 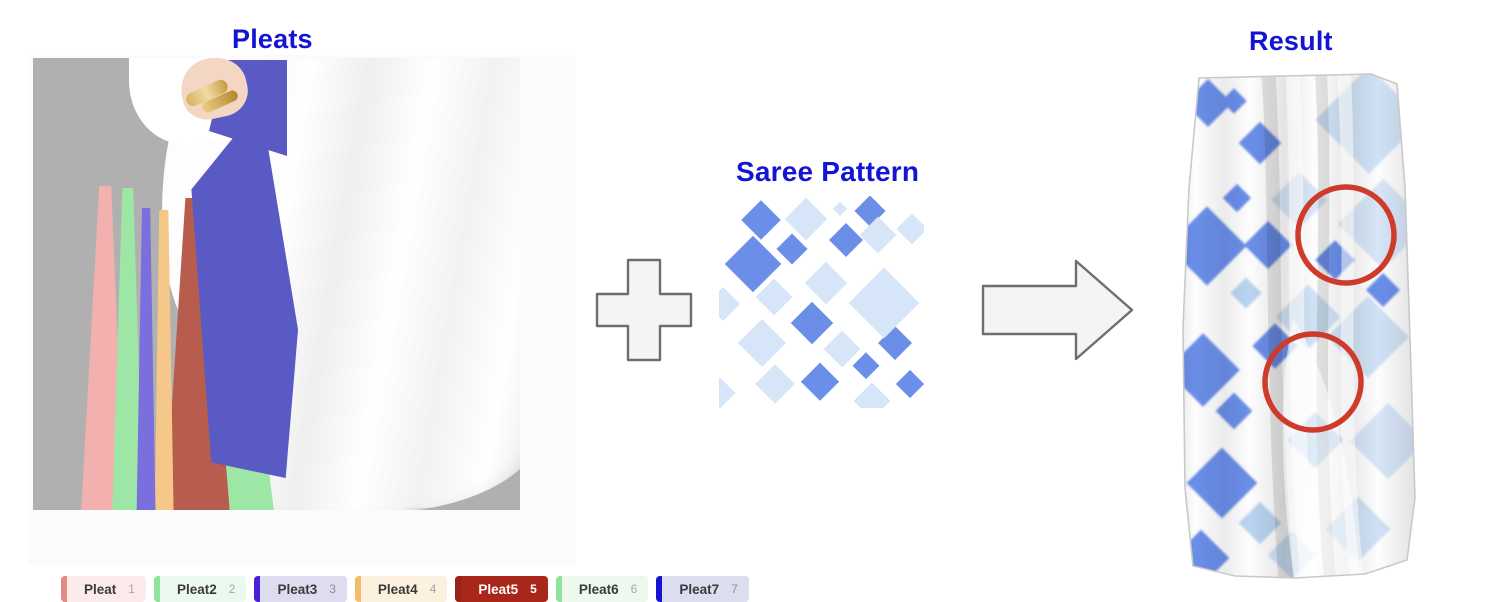 I want to click on legend-chip-index: 1, so click(x=131, y=589).